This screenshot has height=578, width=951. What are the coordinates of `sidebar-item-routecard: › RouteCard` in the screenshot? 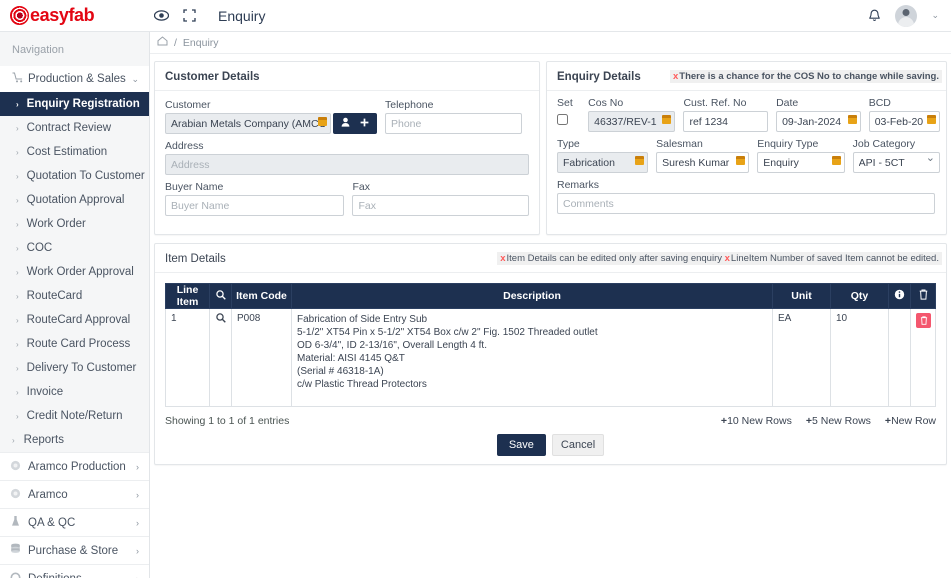 It's located at (74, 296).